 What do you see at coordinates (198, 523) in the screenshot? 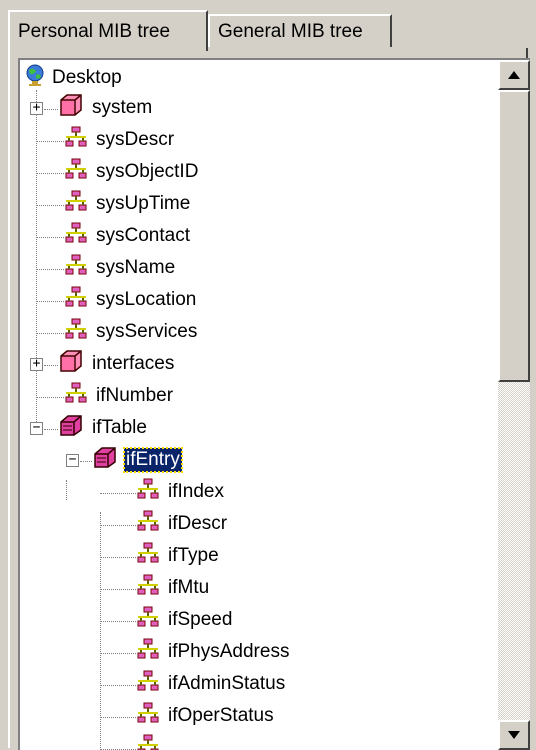
I see `tree-label: ifDescr` at bounding box center [198, 523].